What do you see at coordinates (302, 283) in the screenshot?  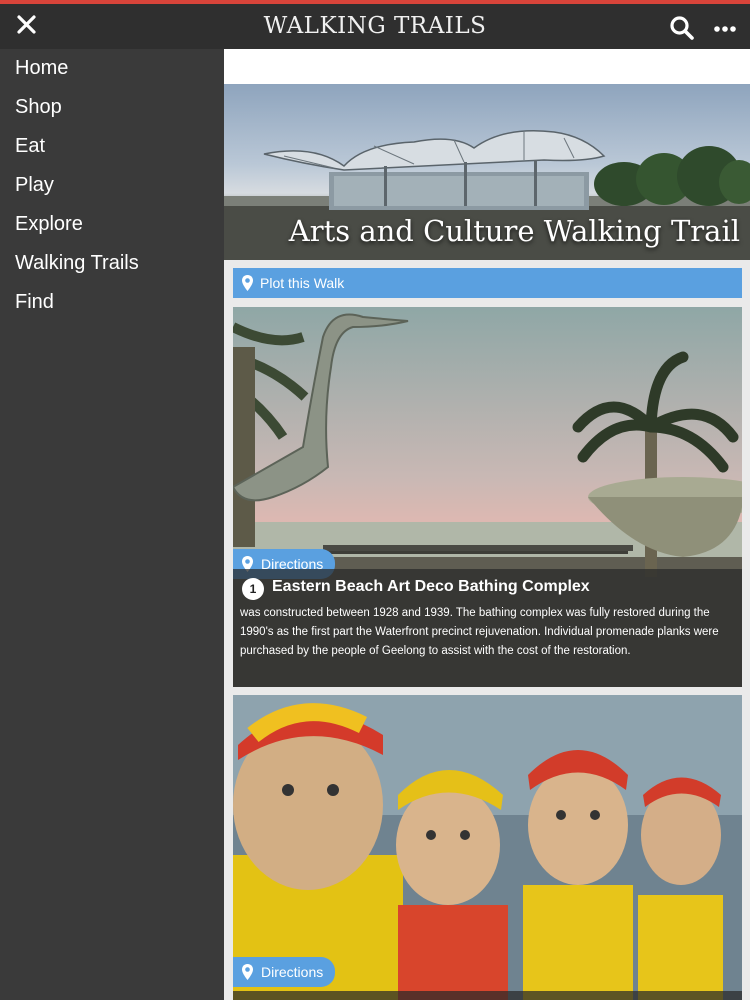 I see `plot-walk-label: Plot this Walk` at bounding box center [302, 283].